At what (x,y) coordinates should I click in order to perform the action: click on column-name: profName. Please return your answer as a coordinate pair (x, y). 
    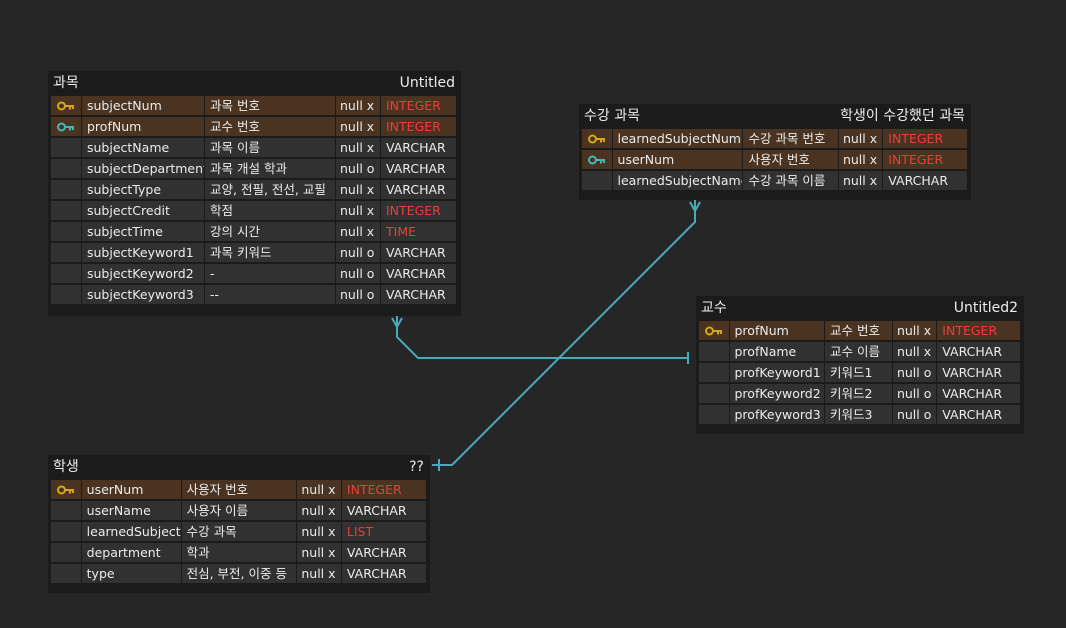
    Looking at the image, I should click on (776, 351).